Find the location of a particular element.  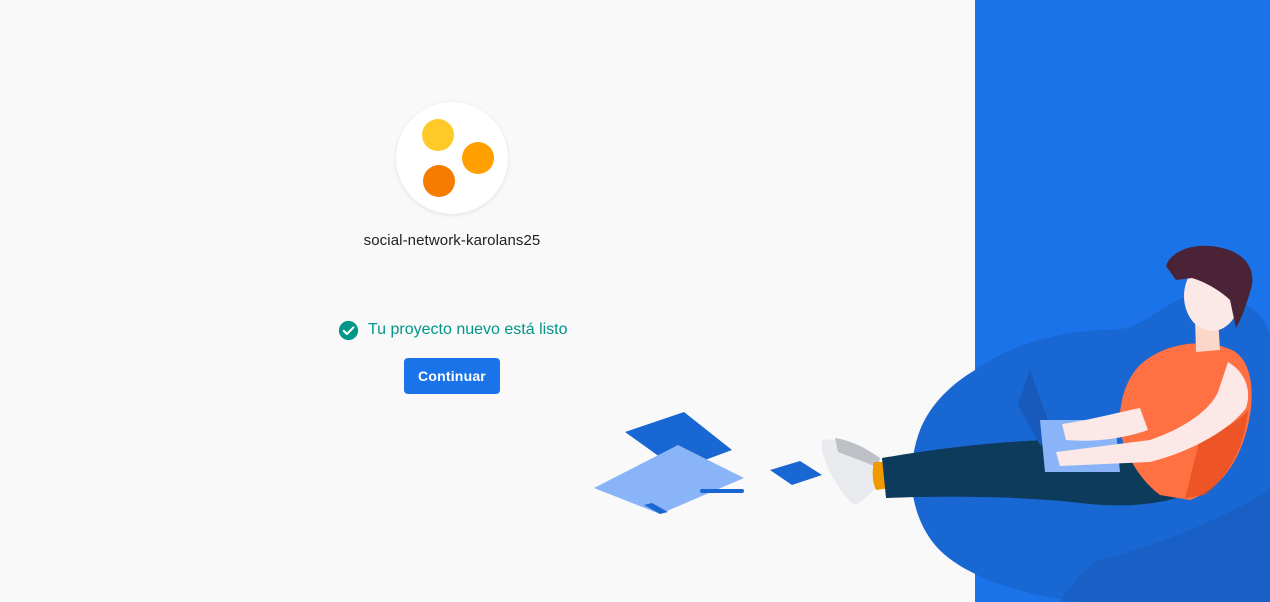

avatar-dot-yellow is located at coordinates (438, 135).